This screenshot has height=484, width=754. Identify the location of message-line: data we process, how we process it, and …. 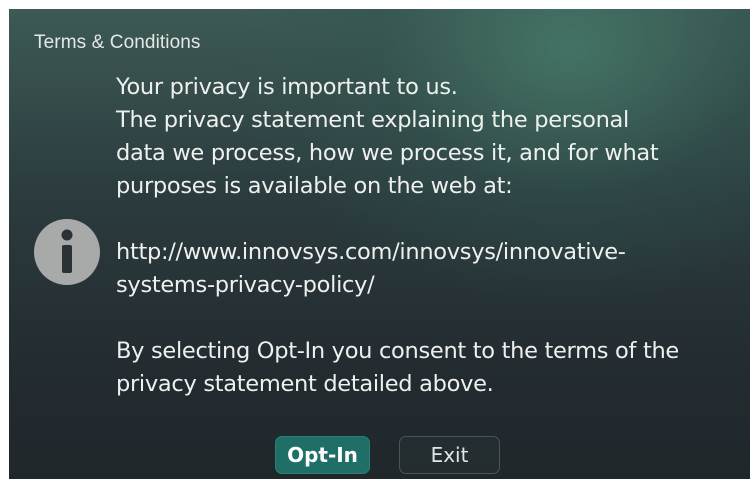
(387, 153).